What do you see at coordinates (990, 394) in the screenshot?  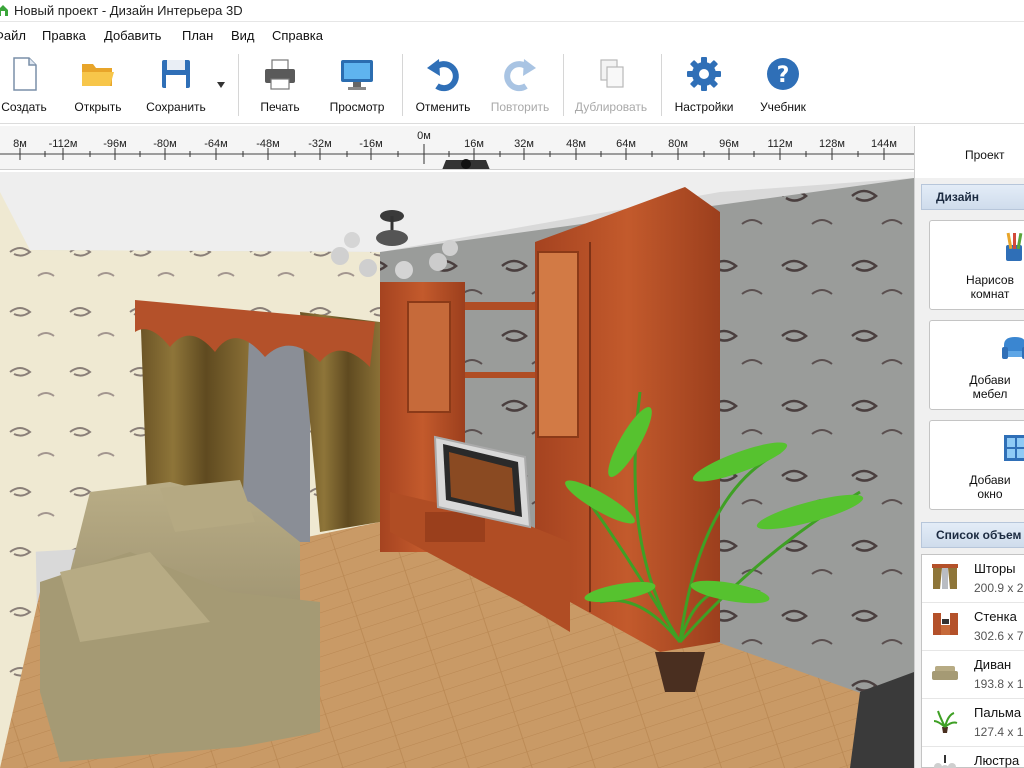 I see `add-furniture-label-line2: мебел` at bounding box center [990, 394].